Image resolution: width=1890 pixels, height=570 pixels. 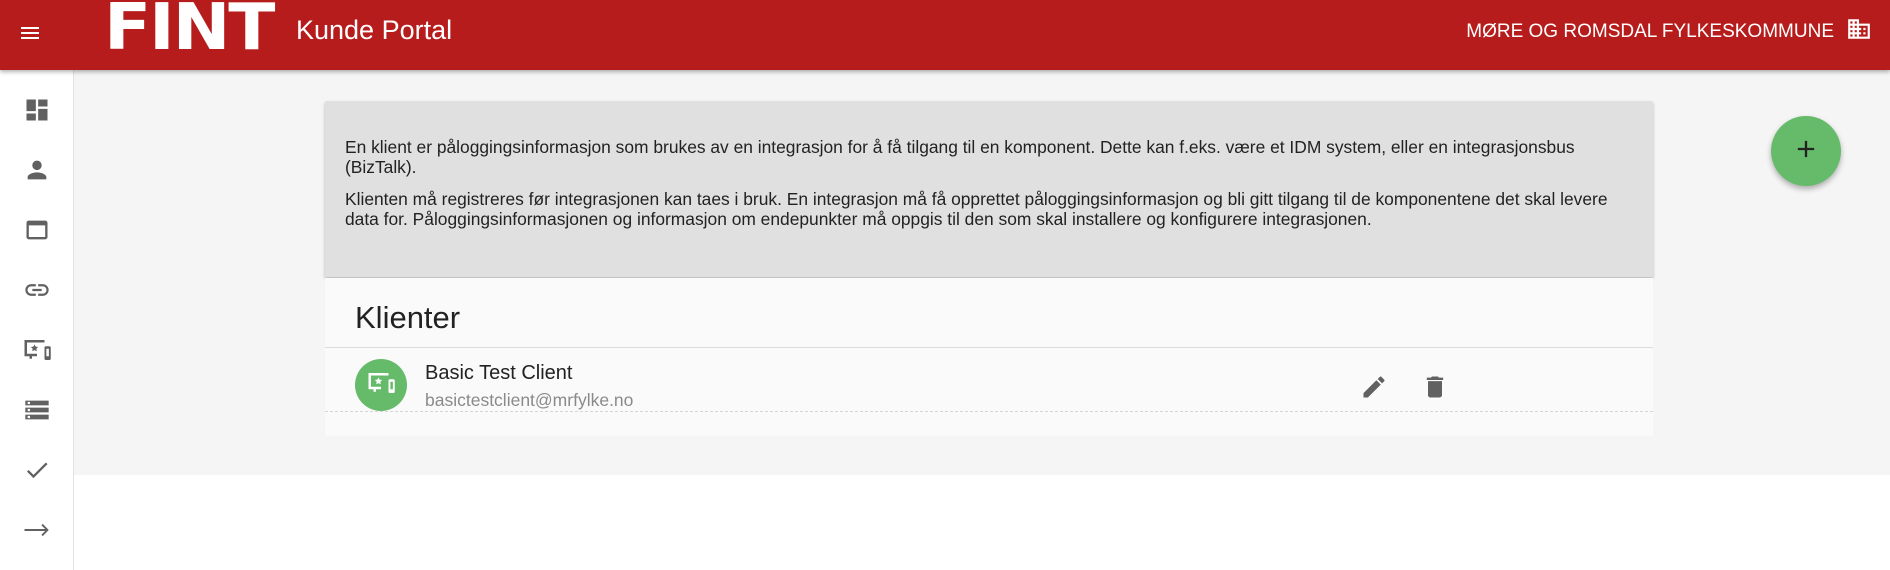 What do you see at coordinates (374, 30) in the screenshot?
I see `portal-title: Kunde Portal` at bounding box center [374, 30].